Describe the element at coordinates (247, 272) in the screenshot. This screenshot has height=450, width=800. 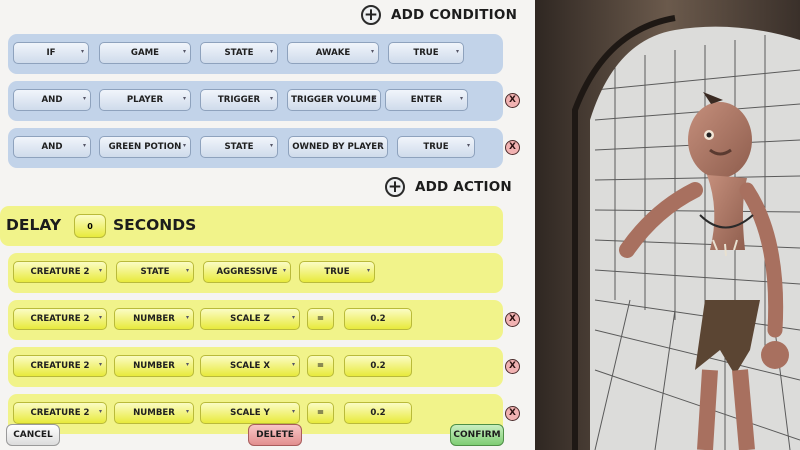
I see `action-property-dropdown: AGGRESSIVE ▾` at that location.